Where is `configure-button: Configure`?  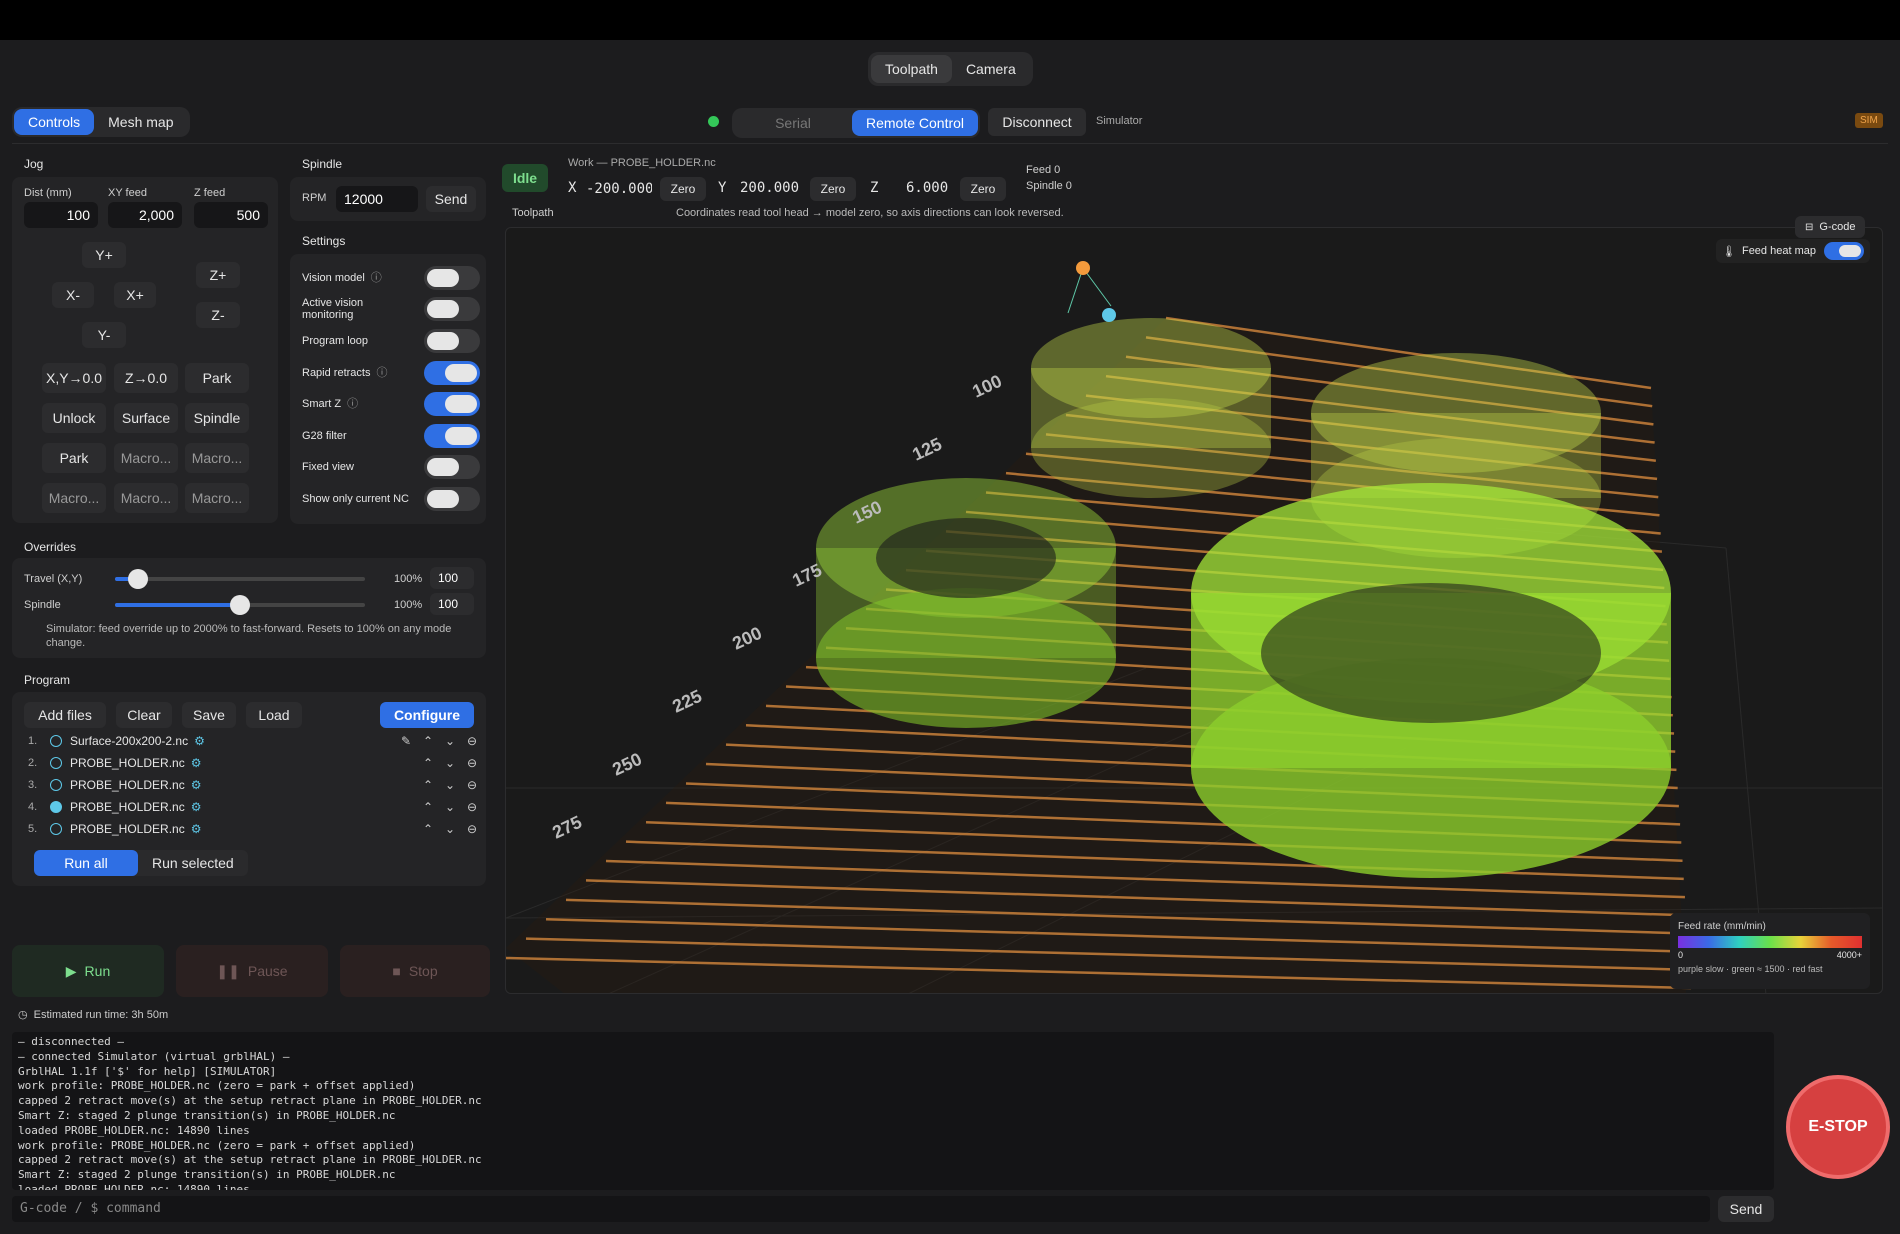
configure-button: Configure is located at coordinates (427, 715).